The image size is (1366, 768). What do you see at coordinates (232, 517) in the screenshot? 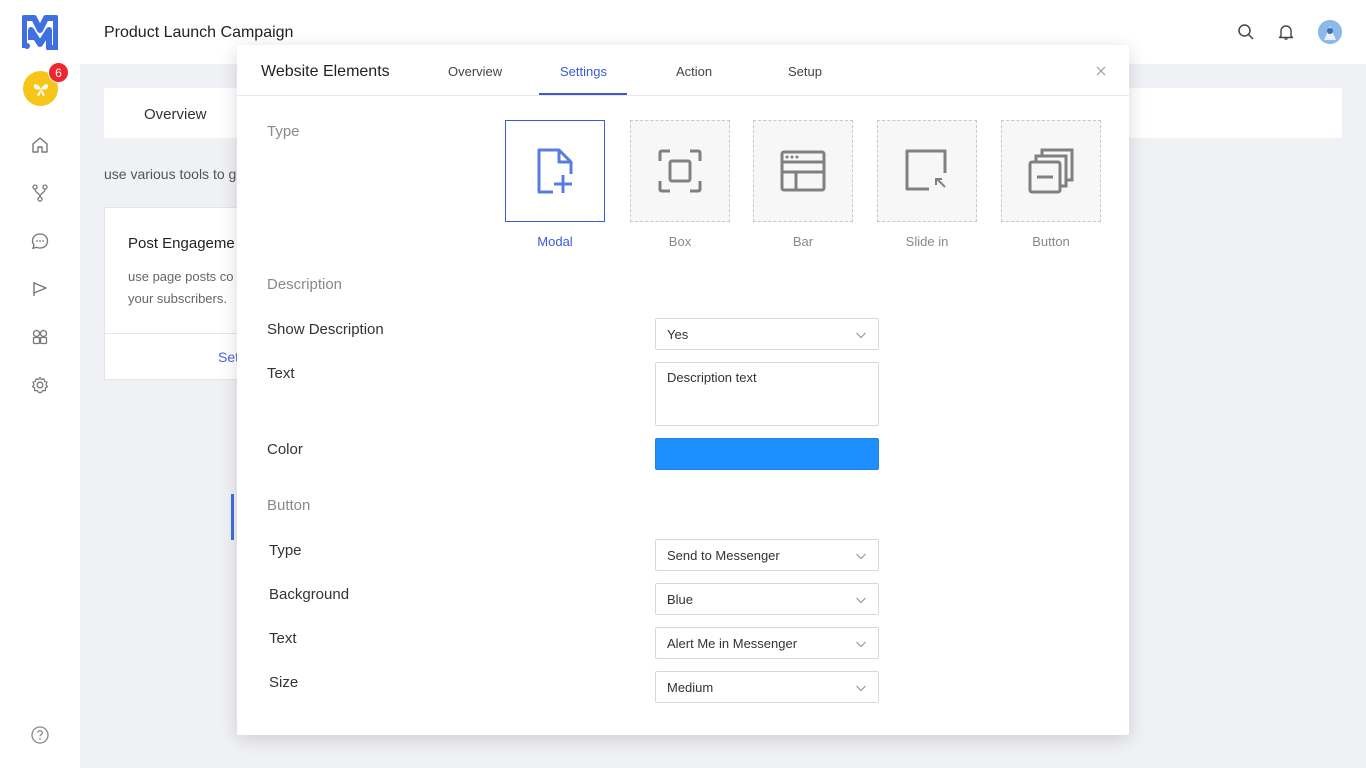
I see `background-accent-line` at bounding box center [232, 517].